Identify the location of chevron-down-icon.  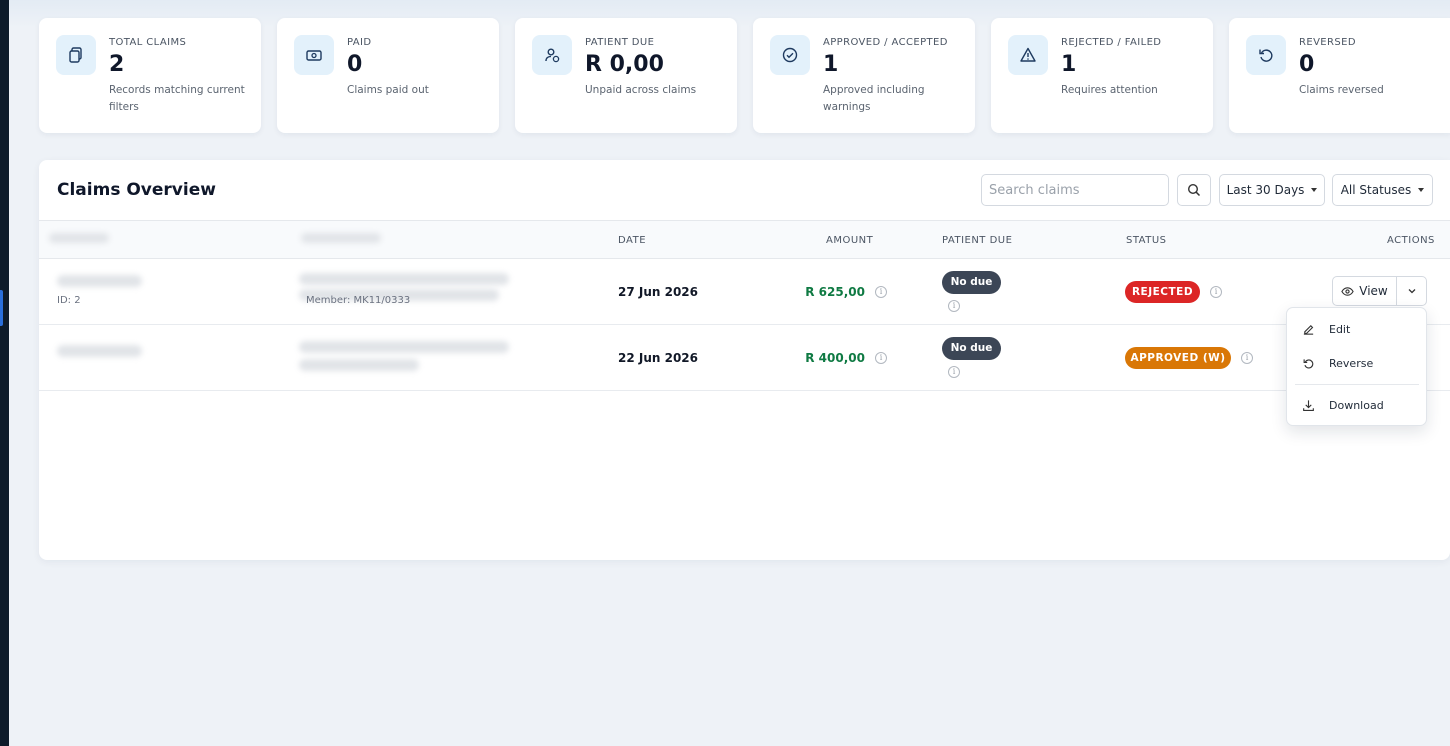
(1411, 291).